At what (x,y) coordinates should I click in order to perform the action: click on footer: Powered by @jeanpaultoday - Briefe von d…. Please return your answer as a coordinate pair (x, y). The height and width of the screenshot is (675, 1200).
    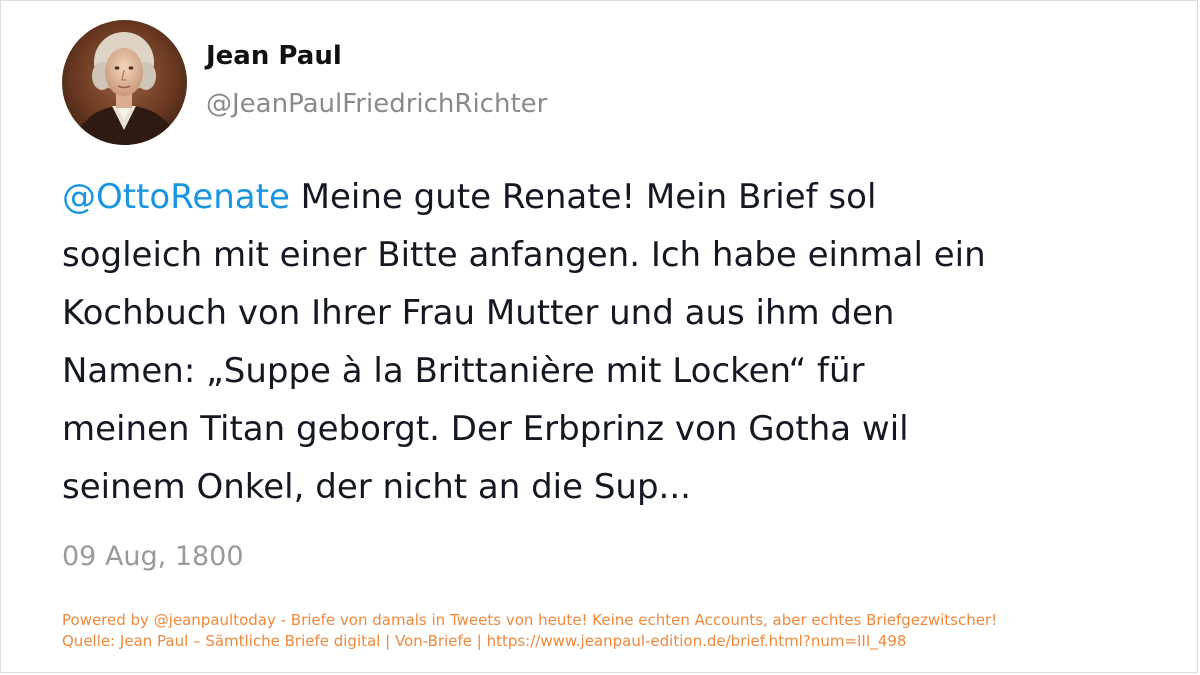
    Looking at the image, I should click on (529, 631).